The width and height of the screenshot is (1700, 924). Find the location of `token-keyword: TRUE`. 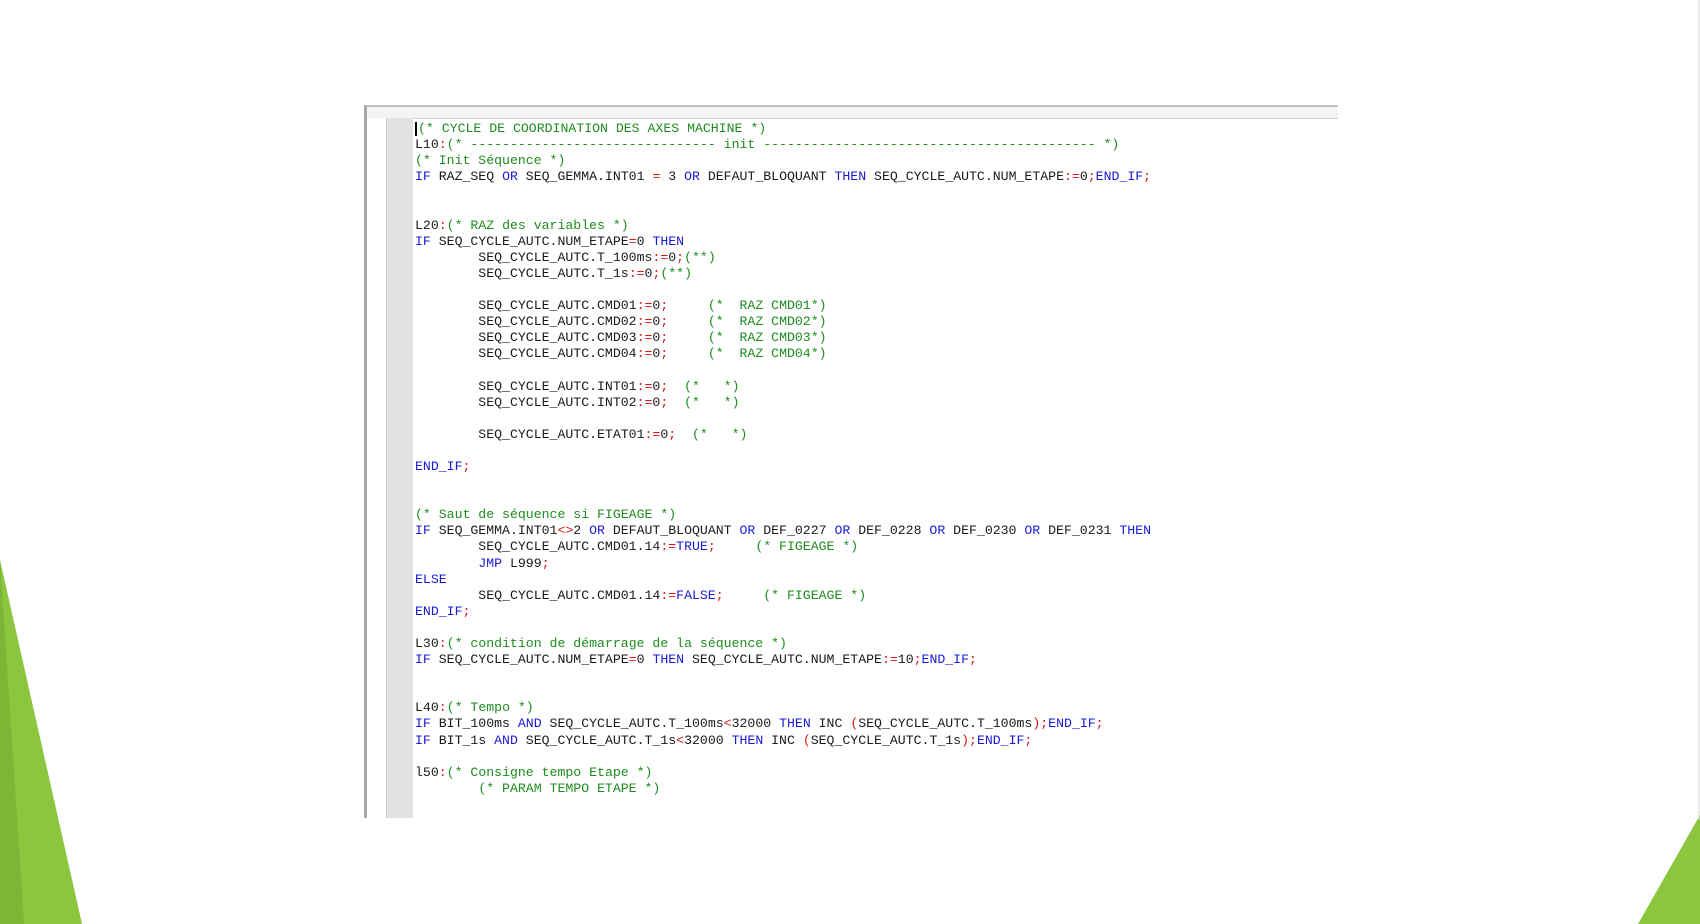

token-keyword: TRUE is located at coordinates (692, 547).